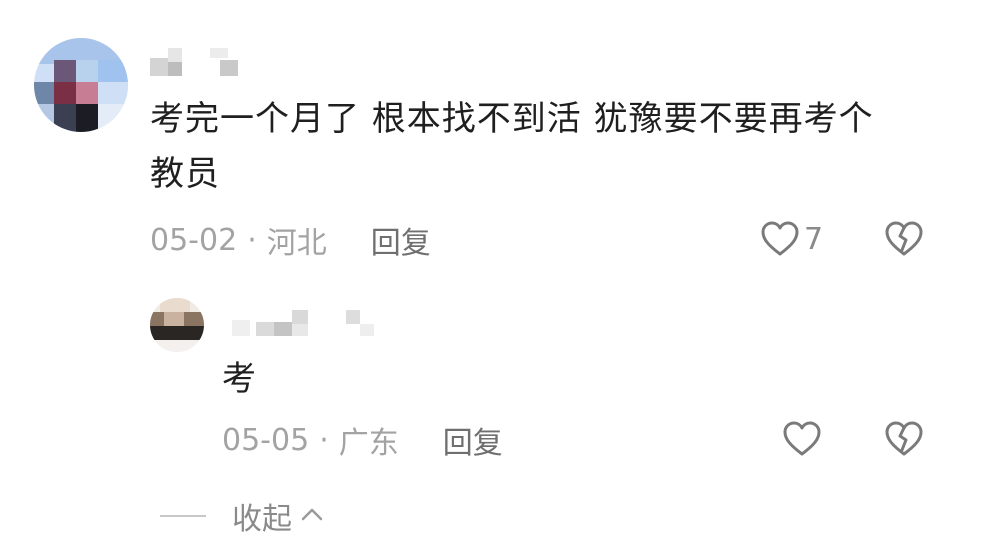  I want to click on collapse-label: 收起, so click(262, 519).